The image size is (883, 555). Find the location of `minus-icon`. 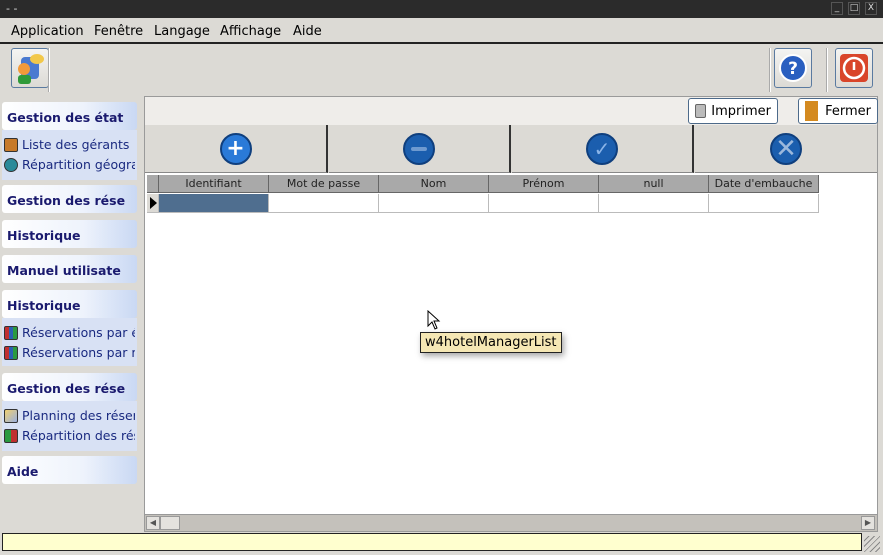

minus-icon is located at coordinates (419, 148).